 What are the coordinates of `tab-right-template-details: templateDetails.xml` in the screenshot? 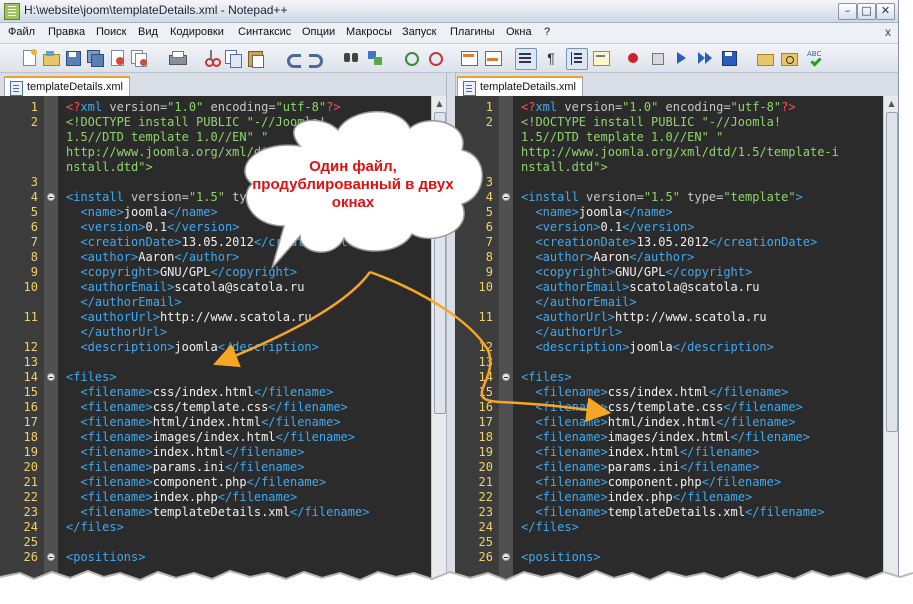 It's located at (520, 86).